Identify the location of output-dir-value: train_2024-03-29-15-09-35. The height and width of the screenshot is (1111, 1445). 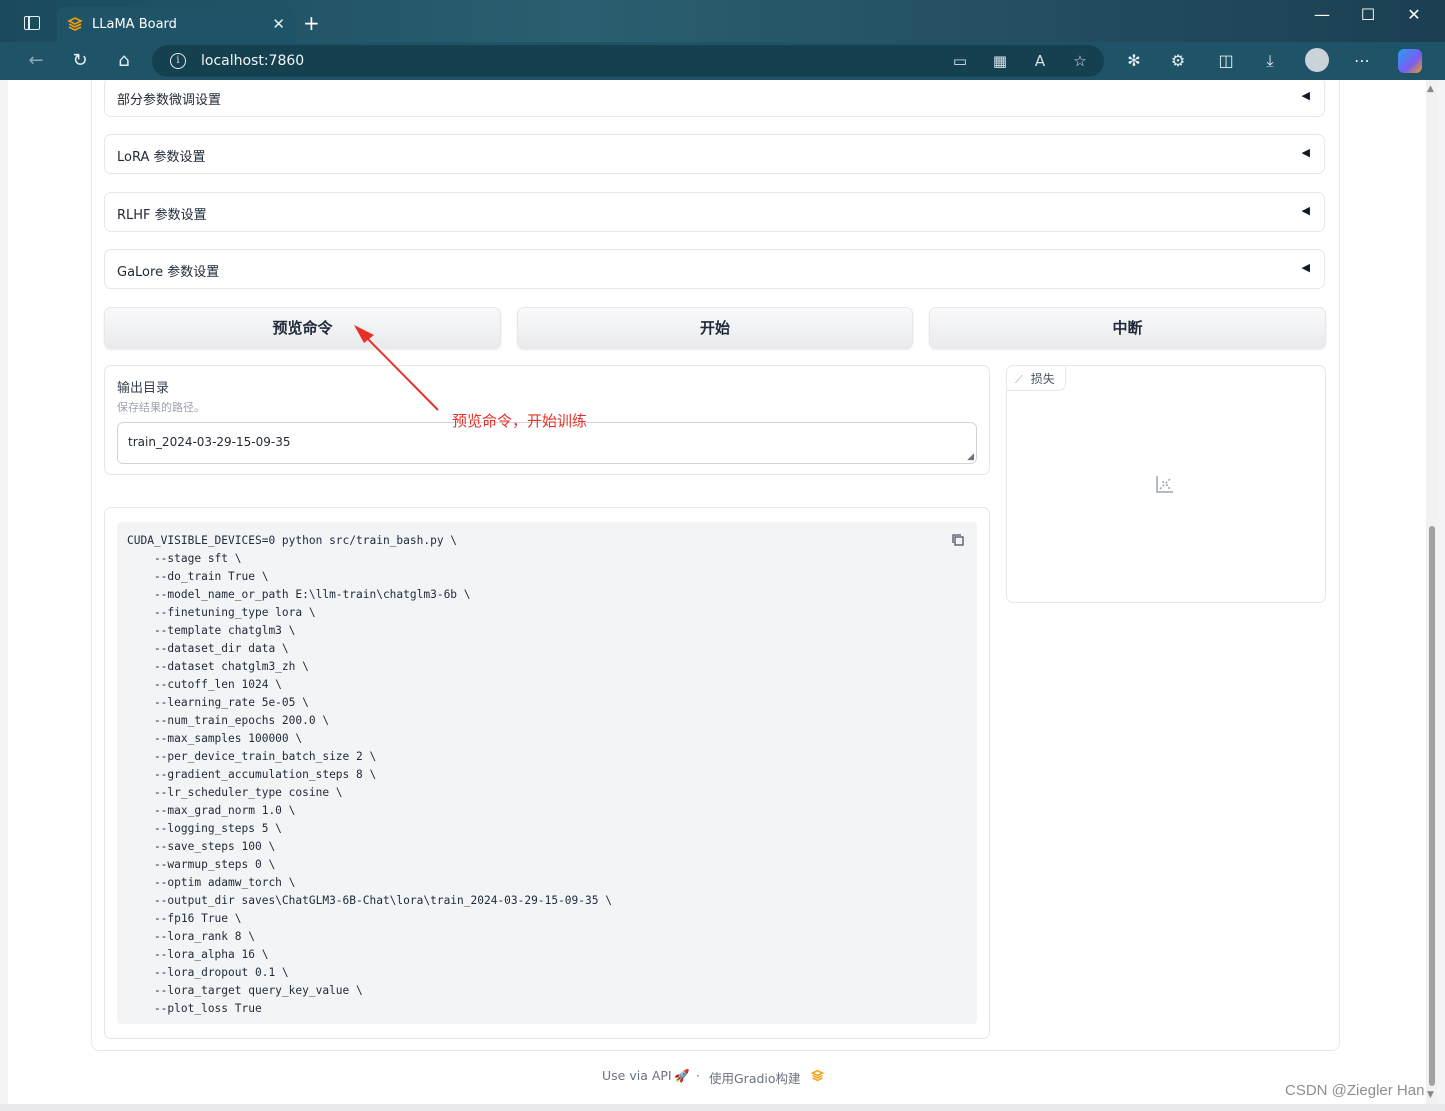
(209, 442).